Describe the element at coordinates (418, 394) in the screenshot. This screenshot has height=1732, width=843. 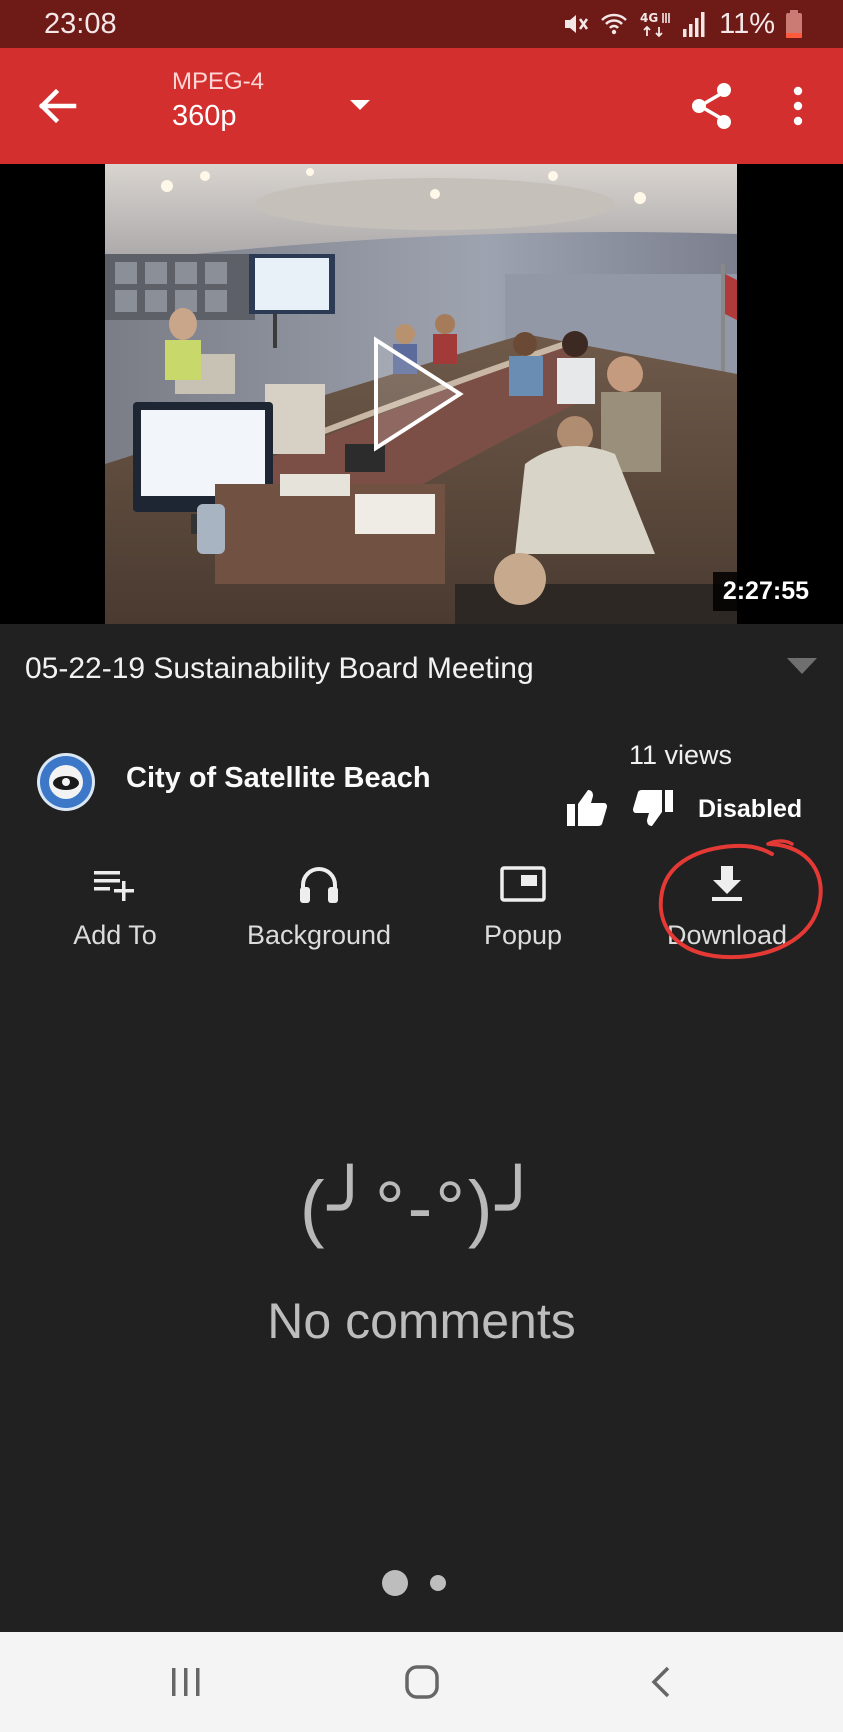
I see `play-icon` at that location.